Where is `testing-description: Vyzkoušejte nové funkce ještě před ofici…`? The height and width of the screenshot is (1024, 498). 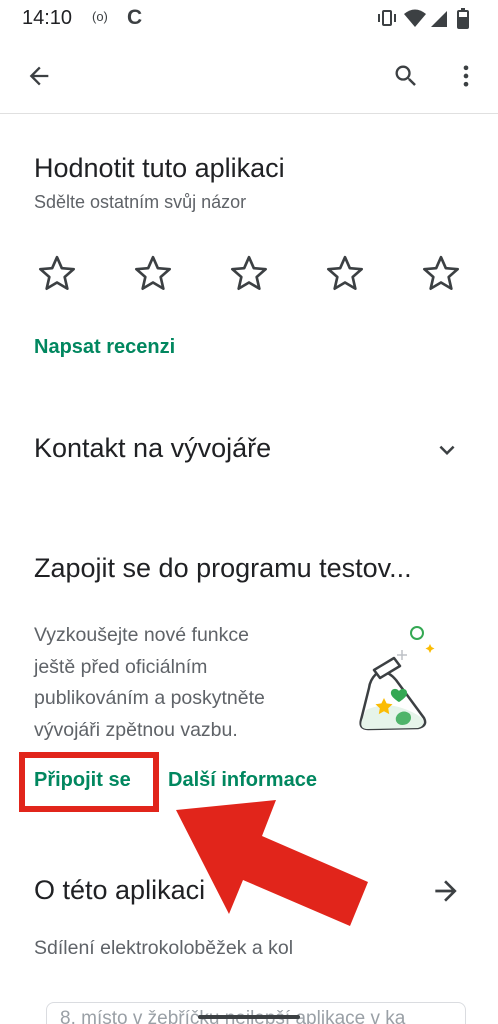 testing-description: Vyzkoušejte nové funkce ještě před ofici… is located at coordinates (184, 683).